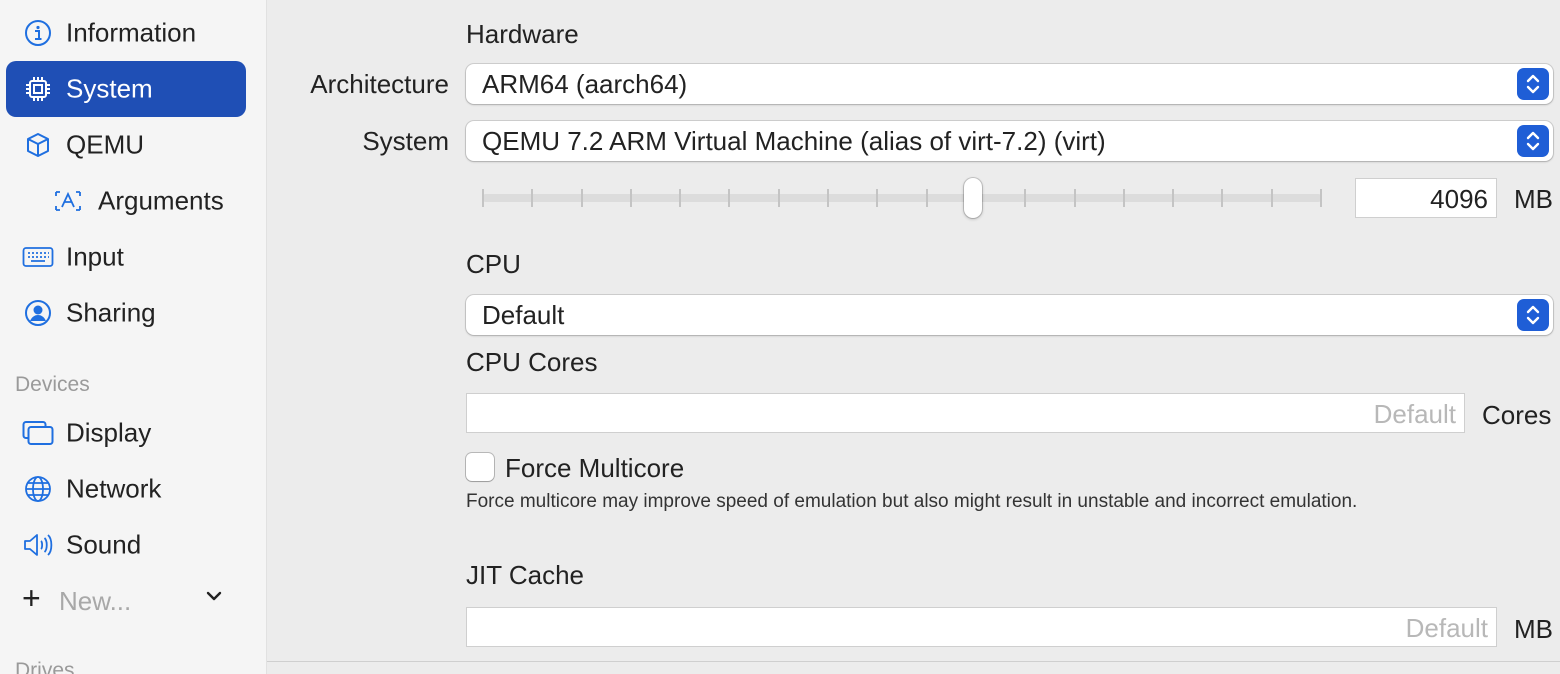 The image size is (1560, 674). I want to click on cpu-heading: CPU, so click(493, 264).